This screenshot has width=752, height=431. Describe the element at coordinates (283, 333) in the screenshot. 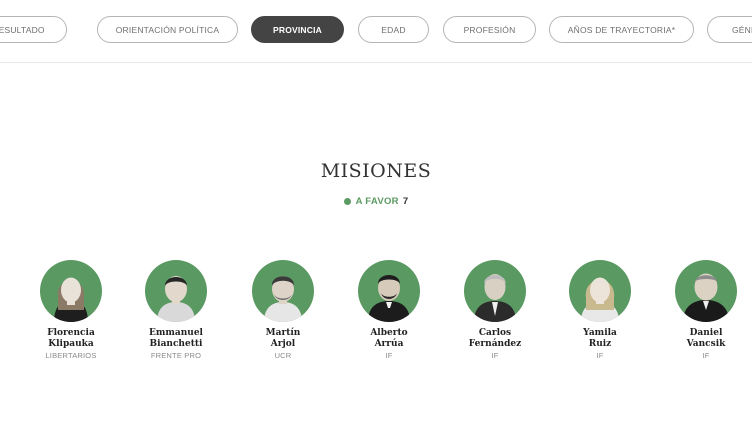

I see `legislator-first-name: Martín` at that location.